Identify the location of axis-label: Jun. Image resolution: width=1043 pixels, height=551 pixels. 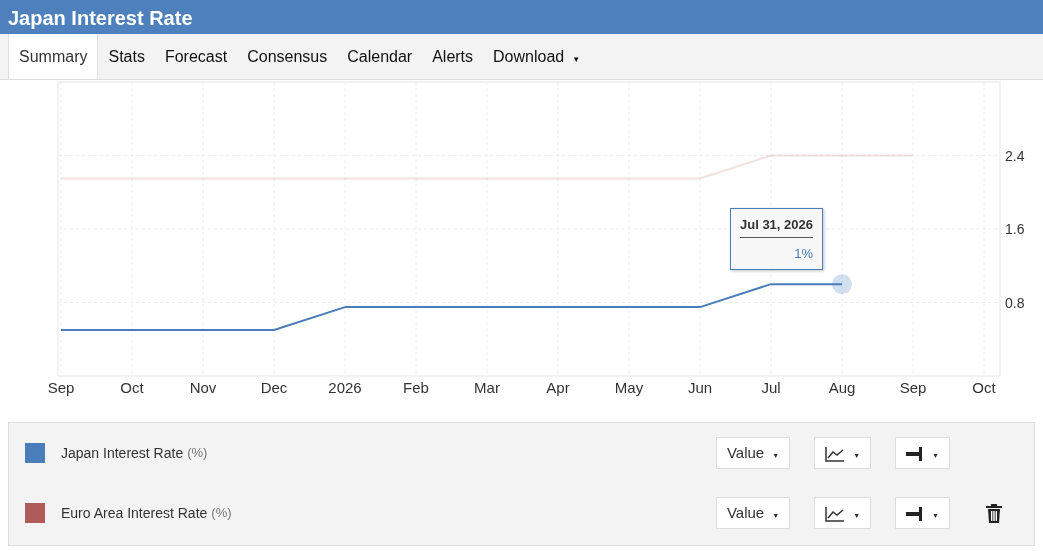
(700, 387).